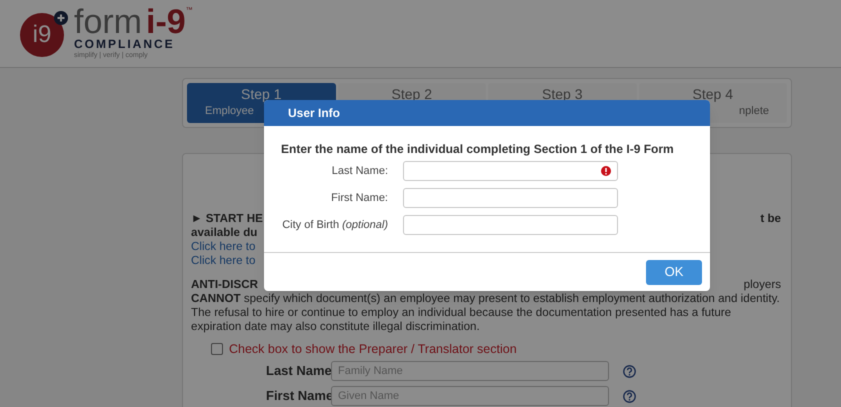 The image size is (841, 407). Describe the element at coordinates (298, 396) in the screenshot. I see `field-label: First Name` at that location.